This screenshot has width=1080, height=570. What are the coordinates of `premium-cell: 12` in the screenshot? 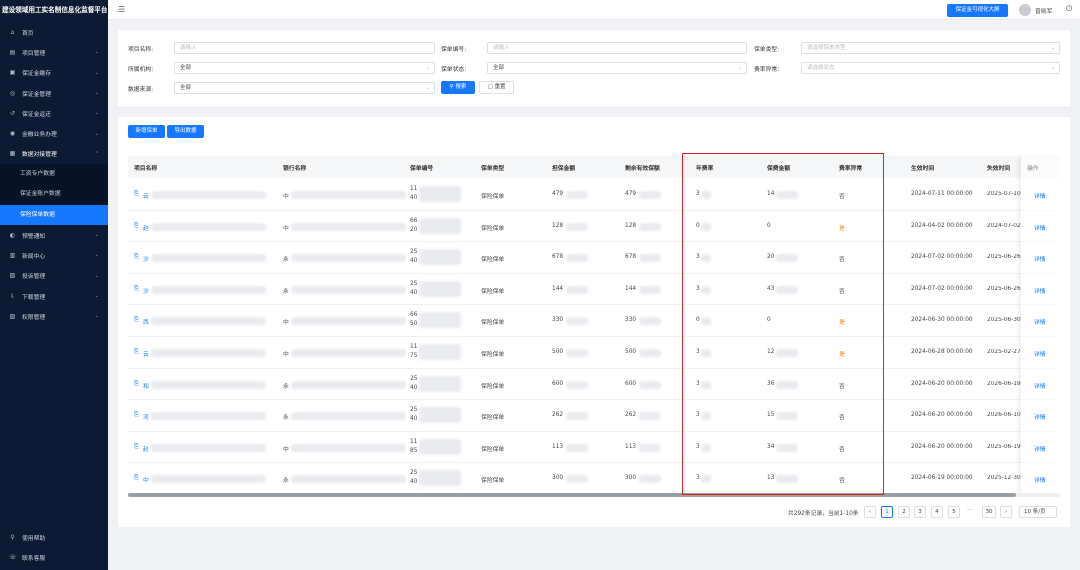 It's located at (771, 352).